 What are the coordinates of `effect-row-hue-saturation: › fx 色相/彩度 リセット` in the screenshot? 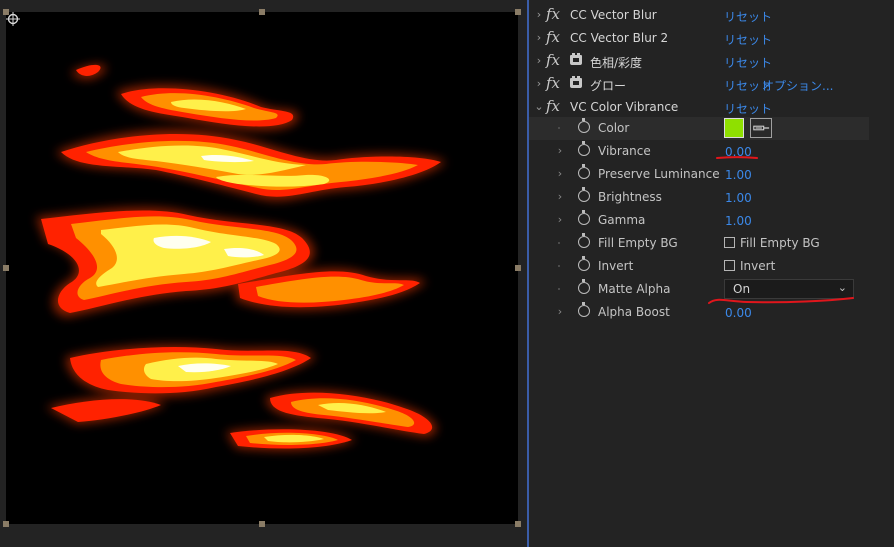 It's located at (699, 61).